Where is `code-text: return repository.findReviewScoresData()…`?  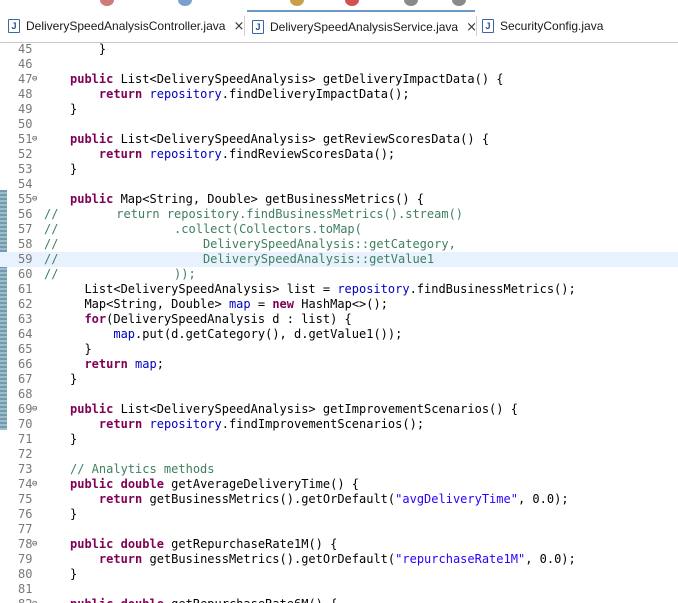
code-text: return repository.findReviewScoresData()… is located at coordinates (232, 154).